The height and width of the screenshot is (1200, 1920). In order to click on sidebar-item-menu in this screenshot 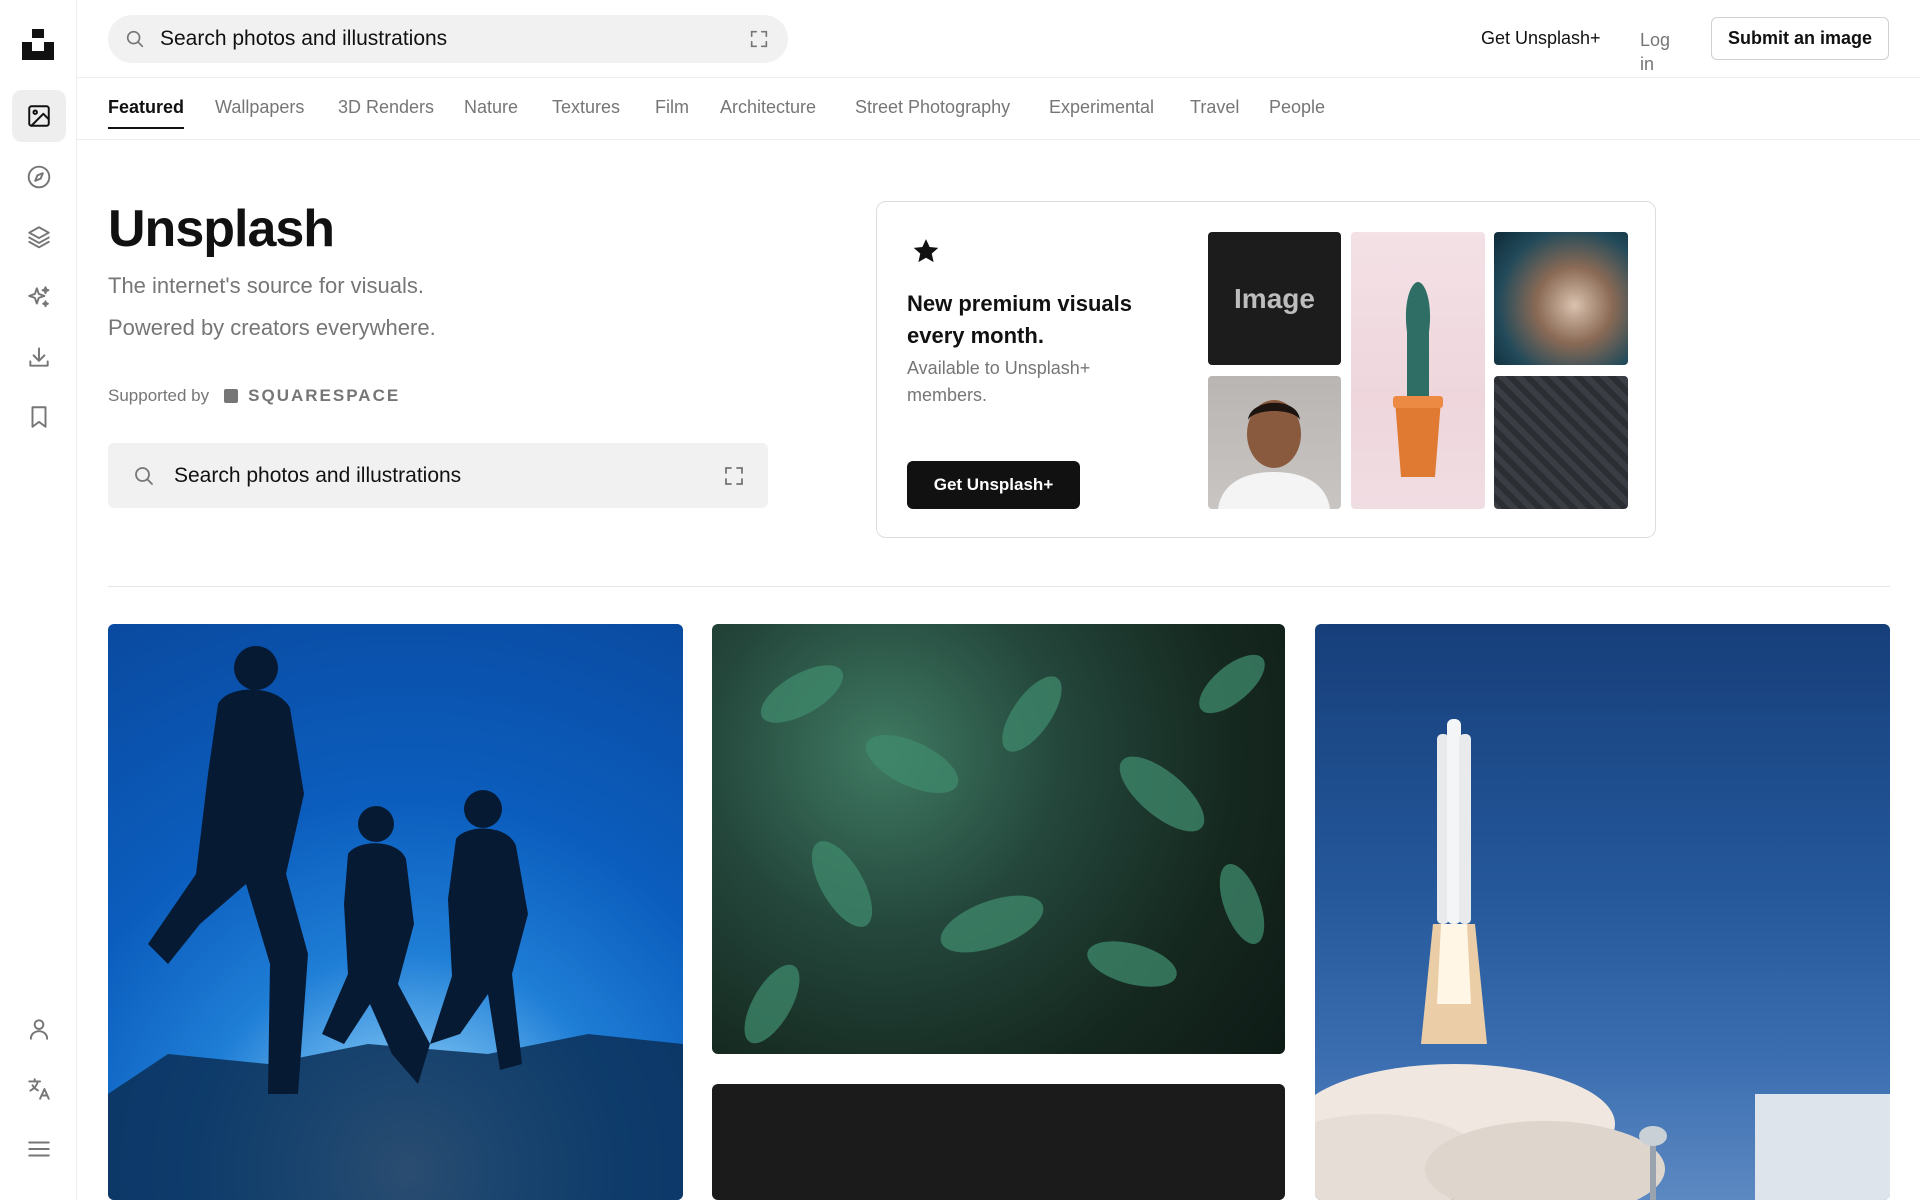, I will do `click(39, 1149)`.